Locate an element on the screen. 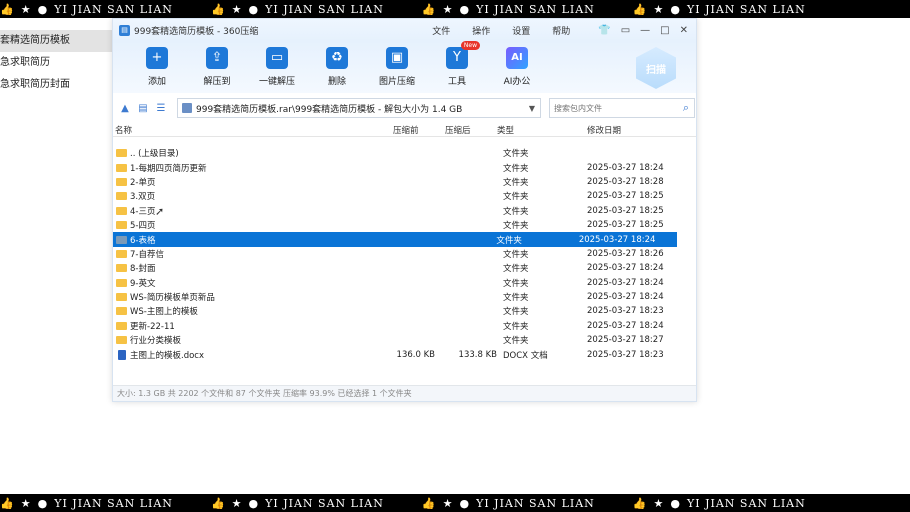 The width and height of the screenshot is (910, 512). modified-date: 2025-03-27 18:27 is located at coordinates (625, 340).